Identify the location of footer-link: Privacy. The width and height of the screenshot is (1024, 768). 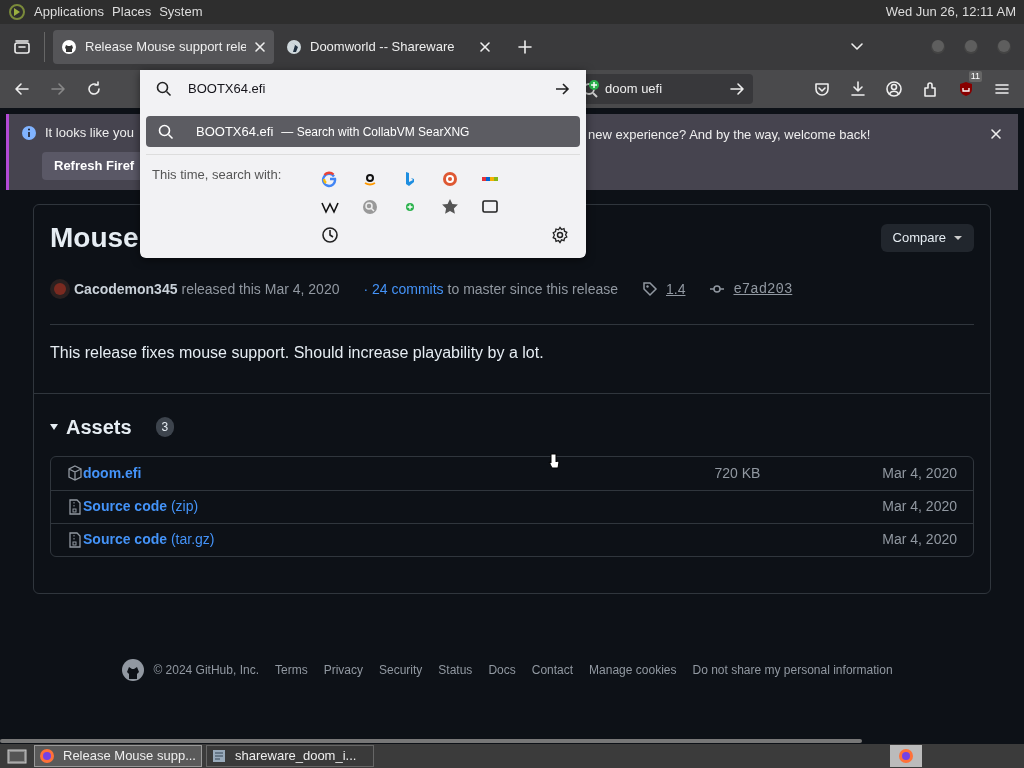
(343, 669).